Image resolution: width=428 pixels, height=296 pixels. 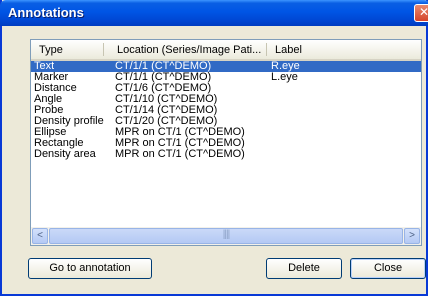 I want to click on cell-location: CT/1/14 (CT^DEMO), so click(x=166, y=110).